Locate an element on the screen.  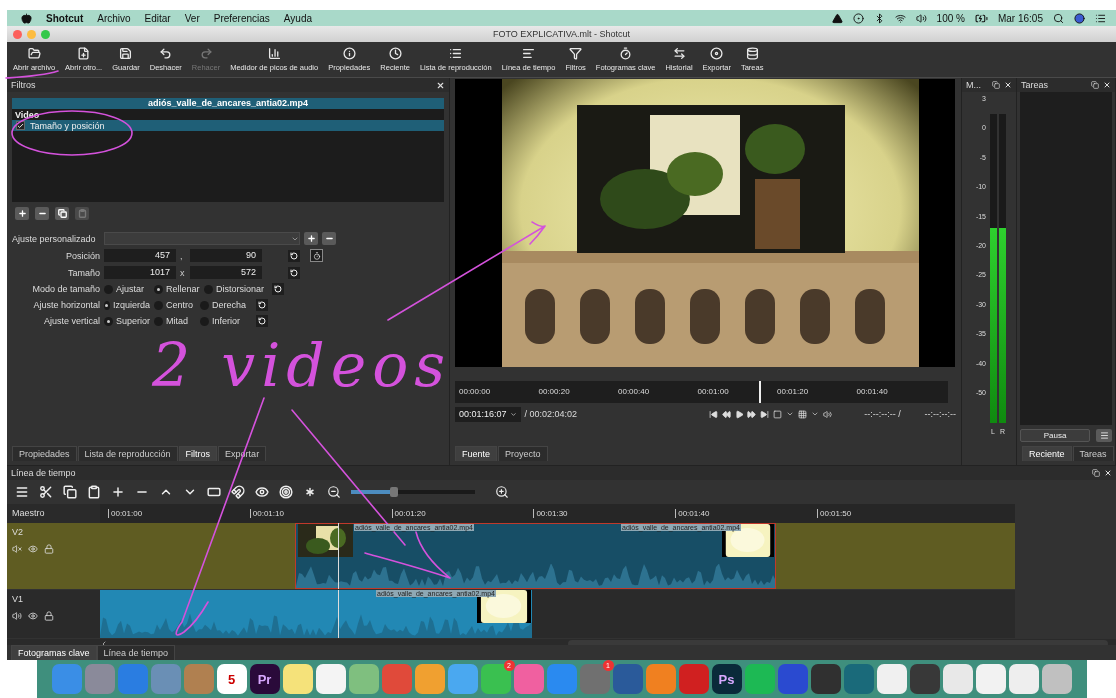
scissors-icon is located at coordinates (46, 492).